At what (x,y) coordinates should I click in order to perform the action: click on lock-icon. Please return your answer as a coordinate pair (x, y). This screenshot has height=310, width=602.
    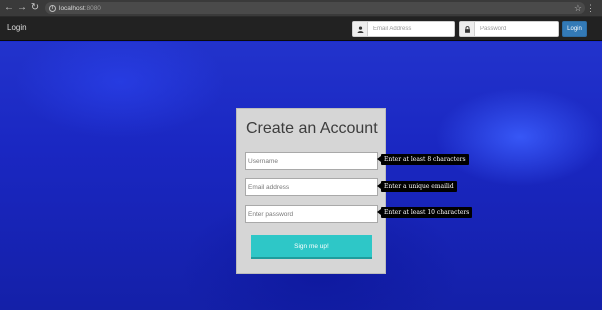
    Looking at the image, I should click on (467, 29).